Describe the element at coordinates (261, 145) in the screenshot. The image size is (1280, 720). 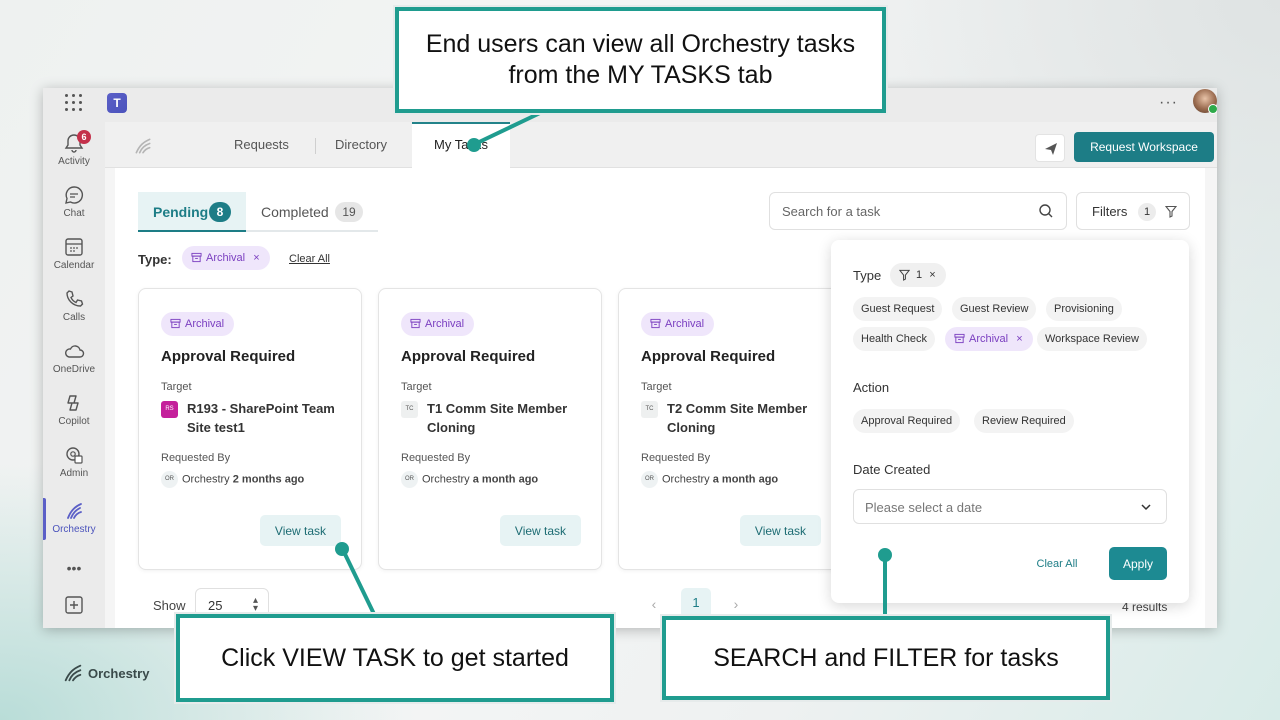
I see `tab-requests: Requests` at that location.